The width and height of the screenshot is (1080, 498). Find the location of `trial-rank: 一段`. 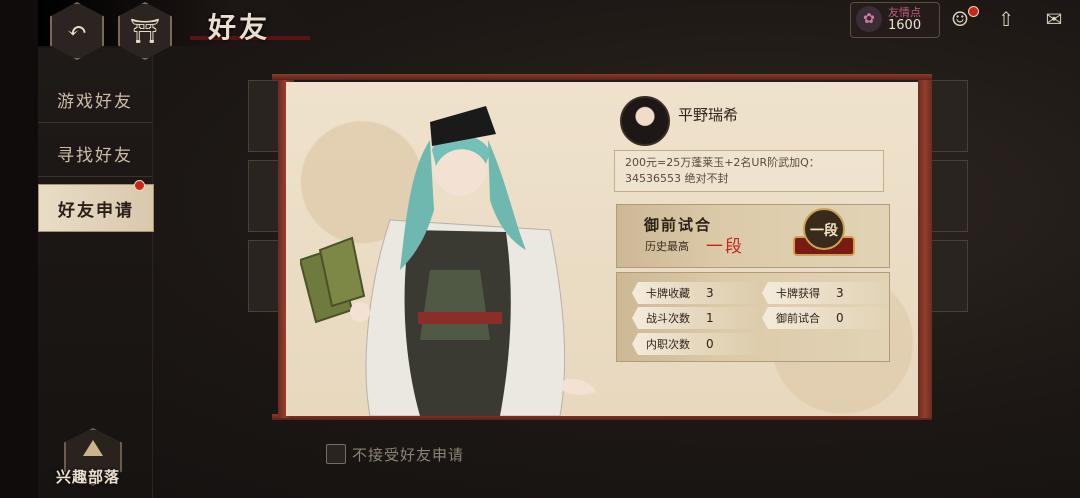

trial-rank: 一段 is located at coordinates (725, 247).